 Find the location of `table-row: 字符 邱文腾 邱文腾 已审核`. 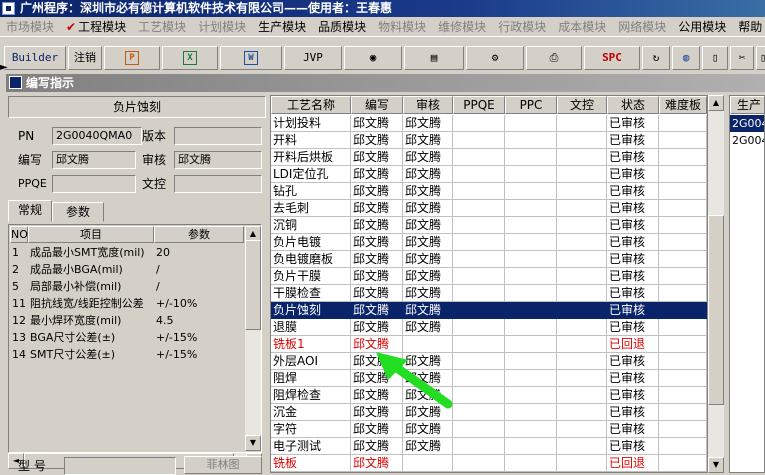

table-row: 字符 邱文腾 邱文腾 已审核 is located at coordinates (489, 429).